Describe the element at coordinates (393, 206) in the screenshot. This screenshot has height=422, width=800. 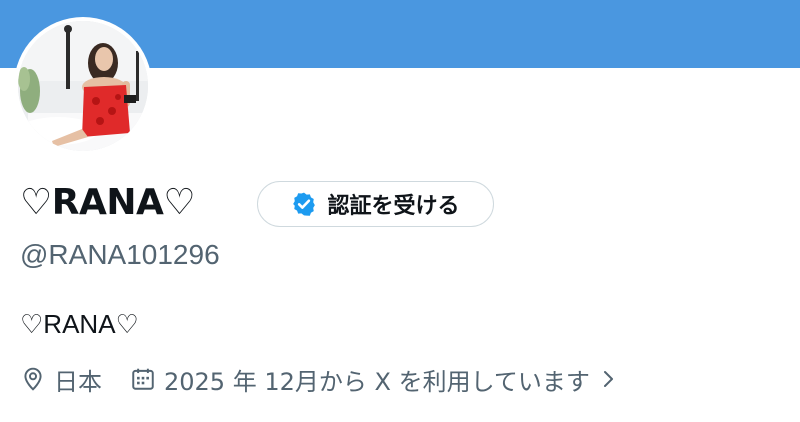
I see `get-verified-label: 認証を受ける` at that location.